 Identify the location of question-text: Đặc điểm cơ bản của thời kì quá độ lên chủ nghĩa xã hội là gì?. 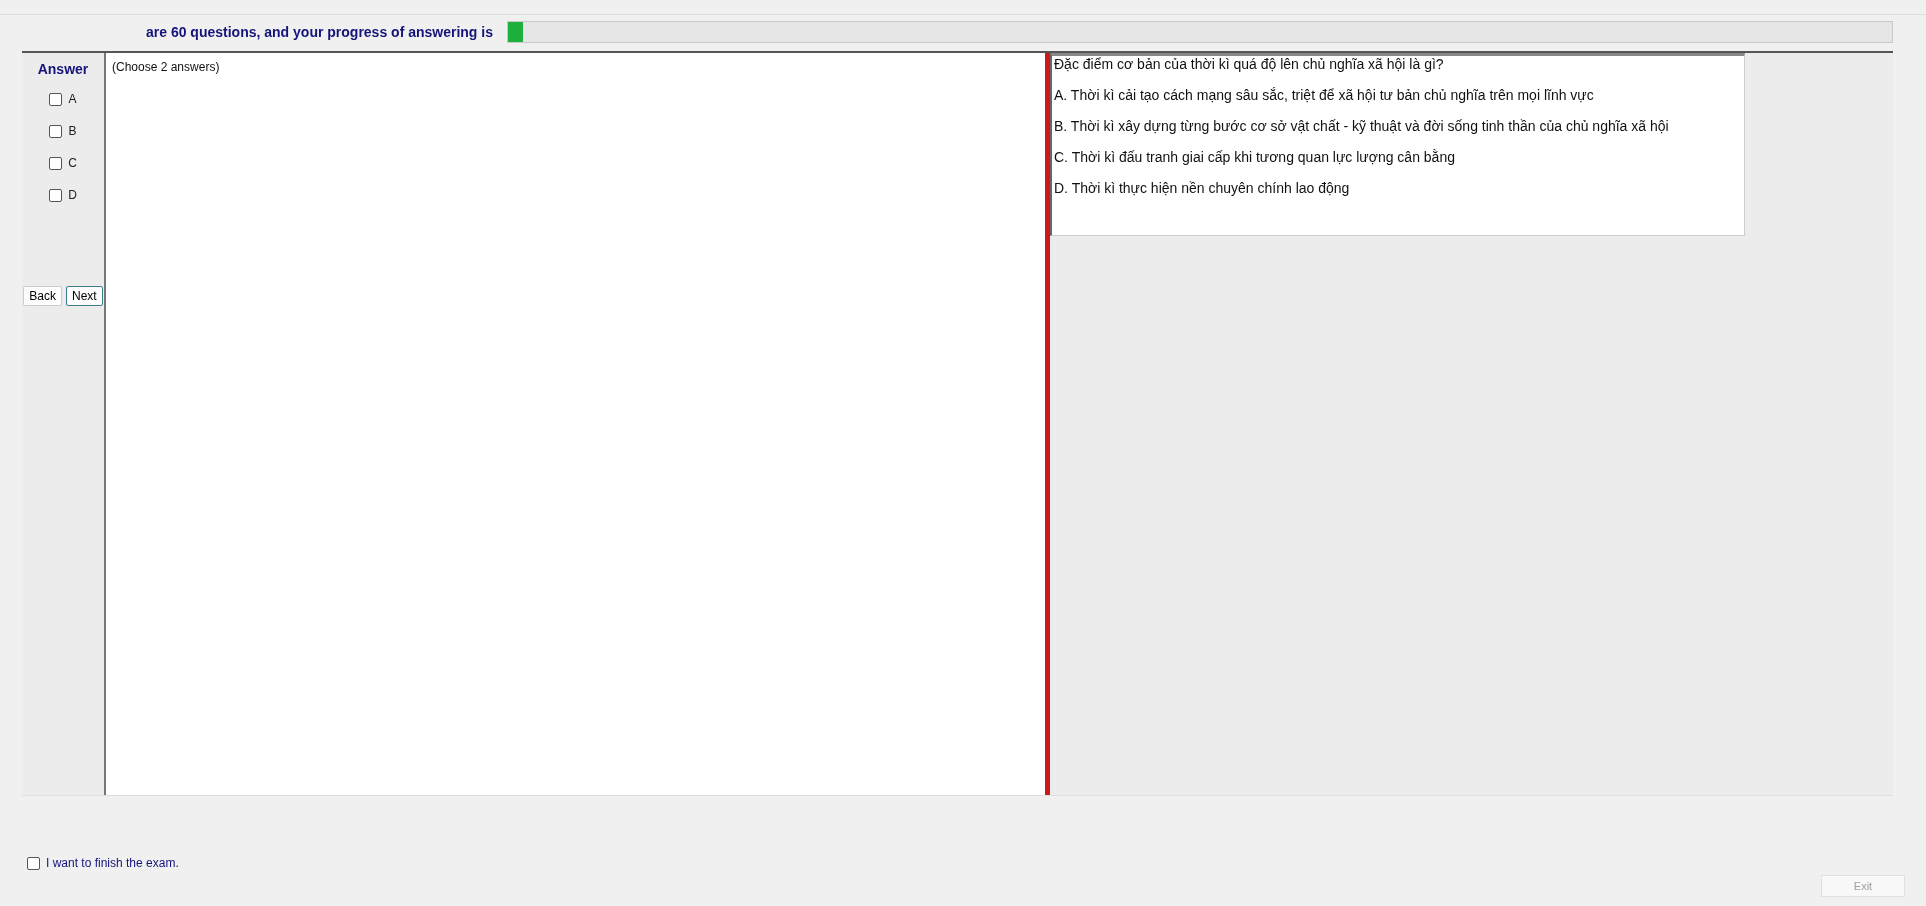
(1249, 64).